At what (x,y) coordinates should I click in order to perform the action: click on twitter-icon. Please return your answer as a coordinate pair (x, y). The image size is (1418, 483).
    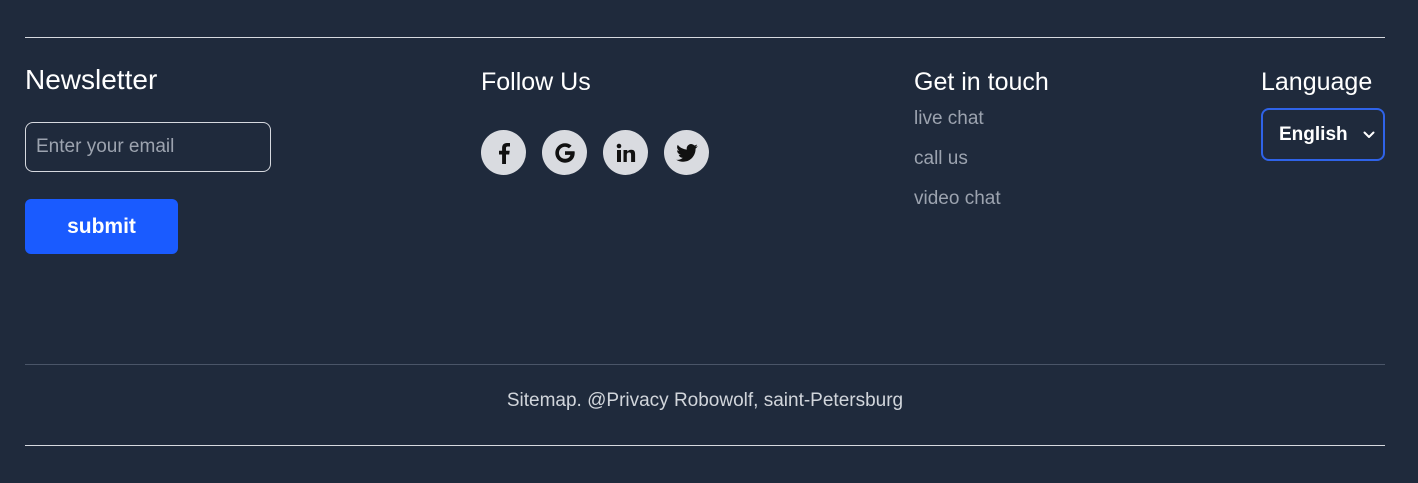
    Looking at the image, I should click on (686, 152).